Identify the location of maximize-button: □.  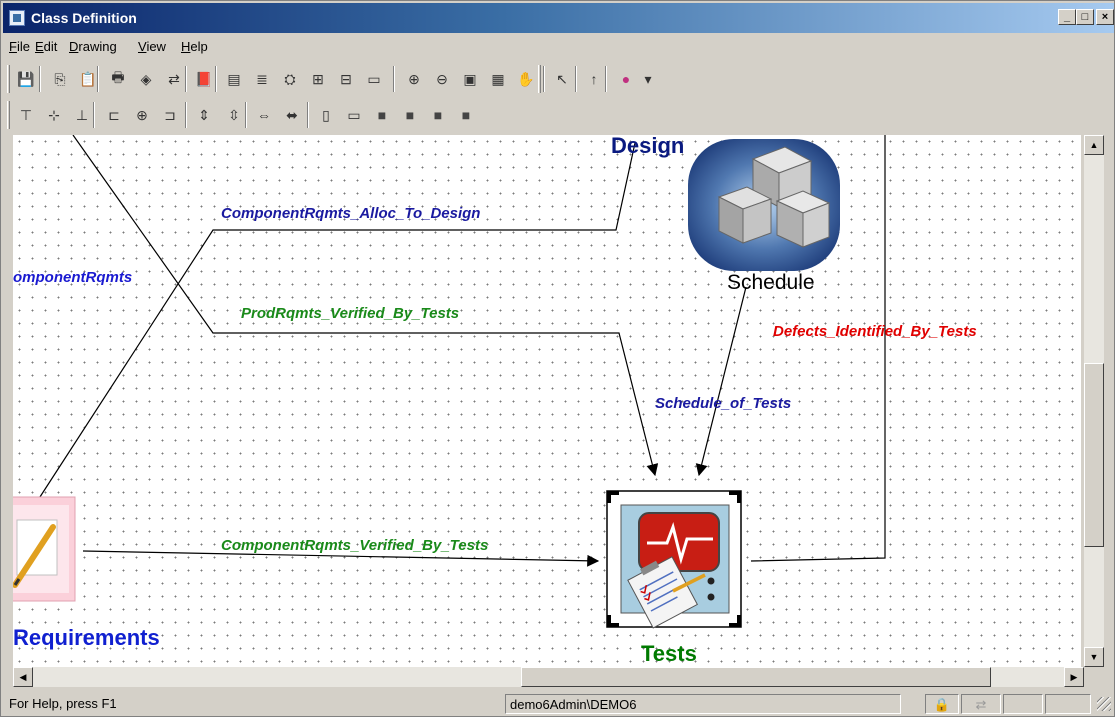
(1085, 17).